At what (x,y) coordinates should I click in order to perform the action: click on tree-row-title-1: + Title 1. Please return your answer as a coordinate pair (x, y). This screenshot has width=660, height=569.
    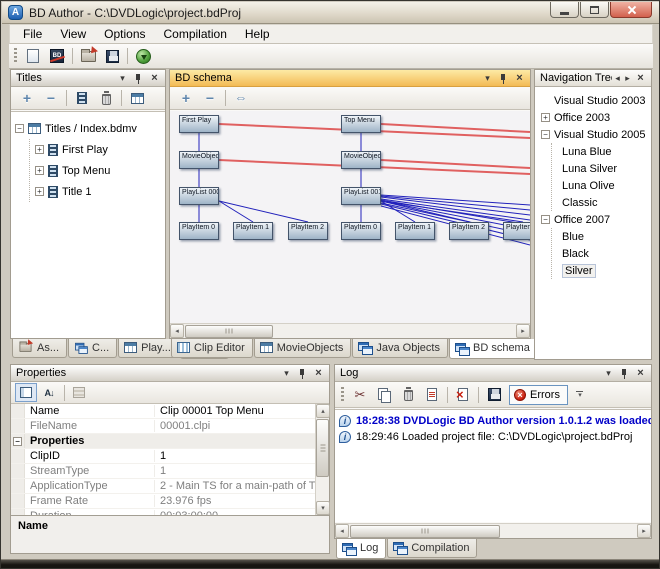
    Looking at the image, I should click on (97, 191).